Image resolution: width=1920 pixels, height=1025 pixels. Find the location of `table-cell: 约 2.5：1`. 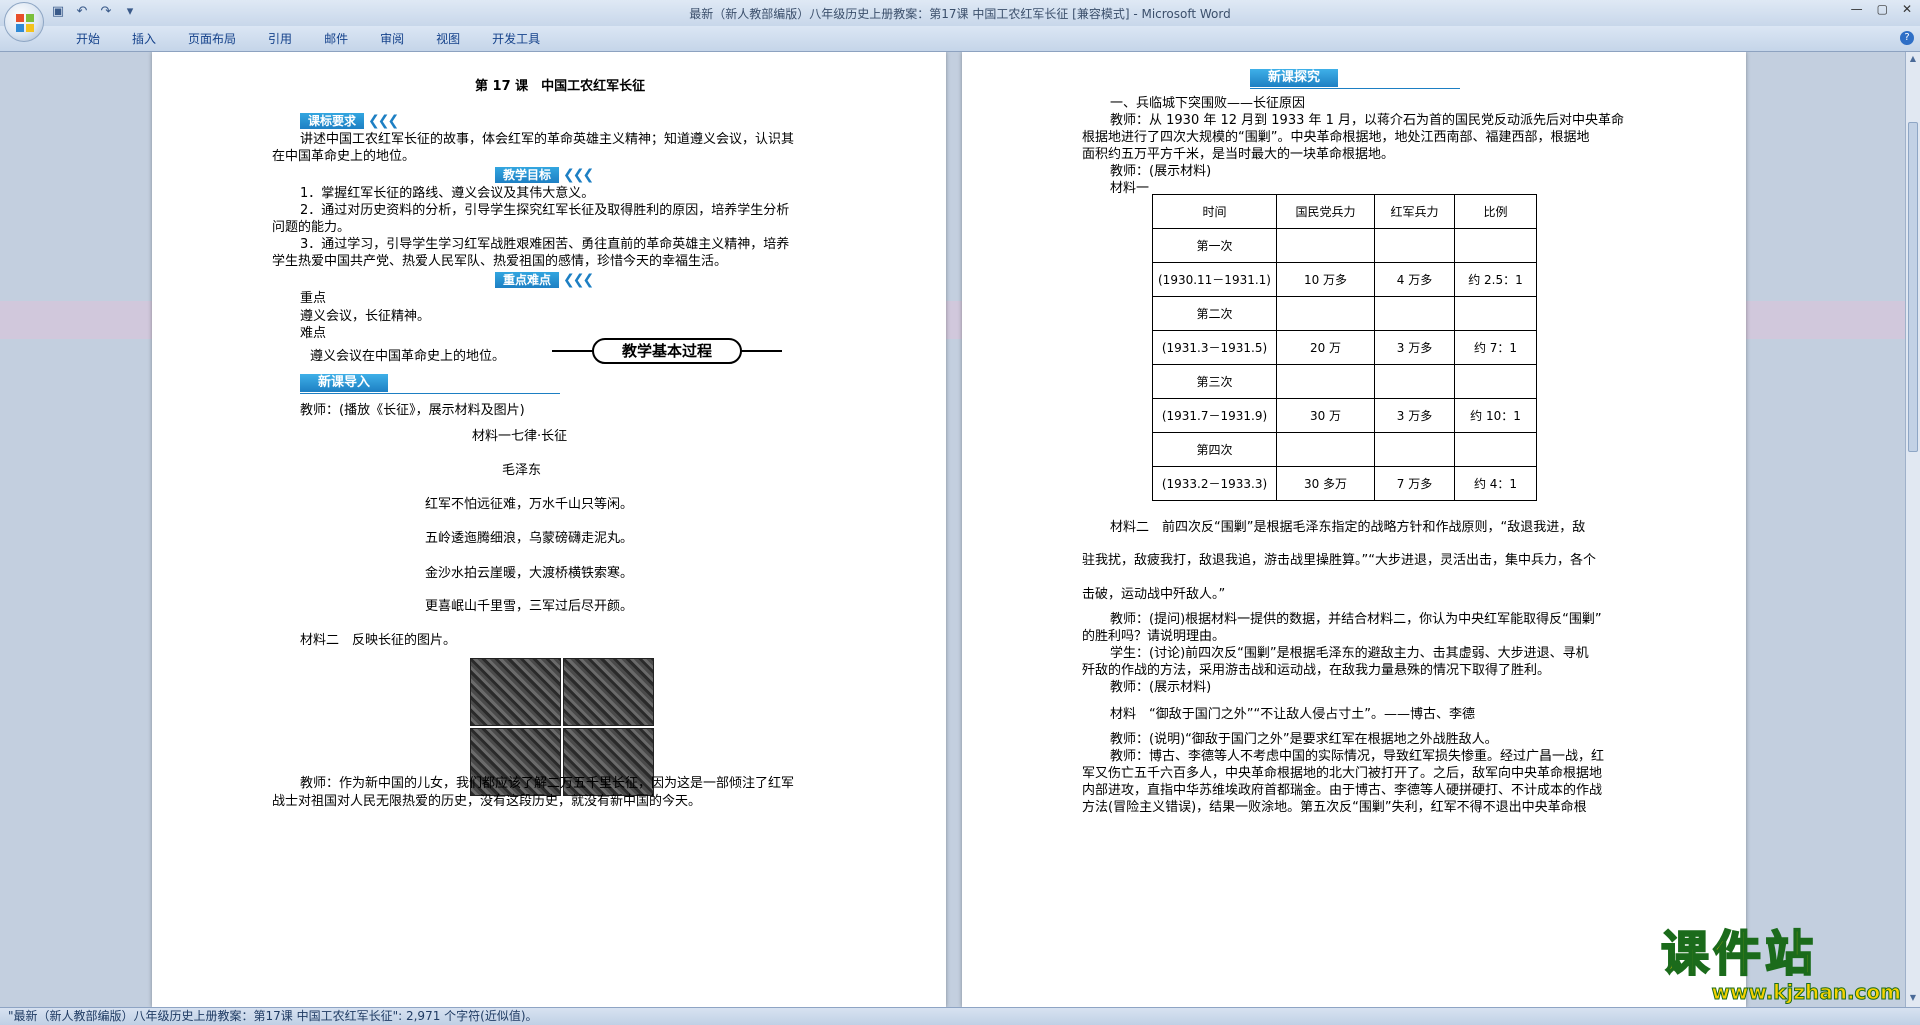

table-cell: 约 2.5：1 is located at coordinates (1495, 279).